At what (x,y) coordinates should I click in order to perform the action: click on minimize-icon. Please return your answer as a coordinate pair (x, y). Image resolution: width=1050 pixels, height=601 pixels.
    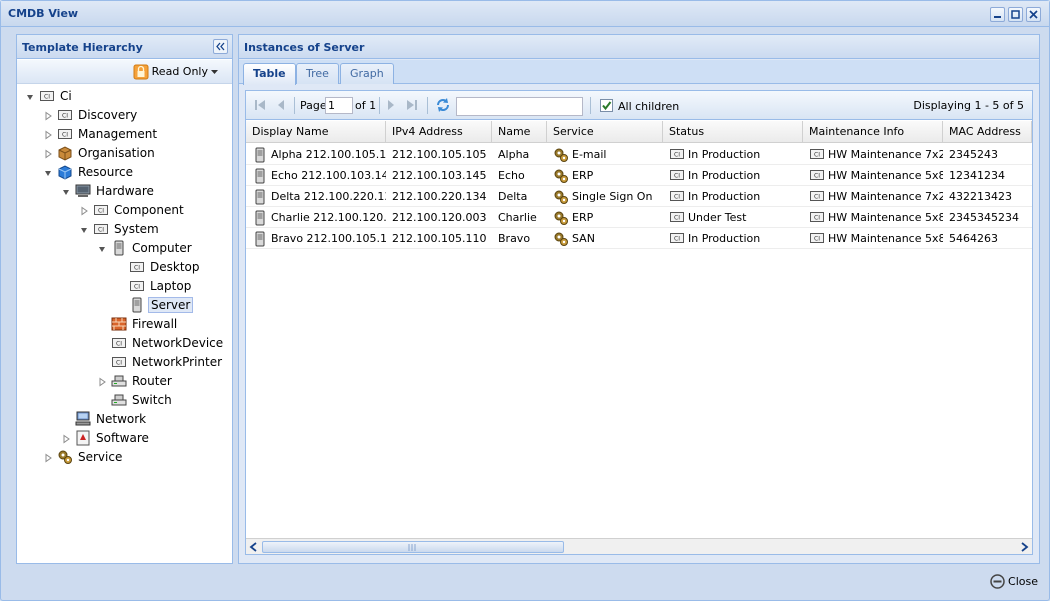
    Looking at the image, I should click on (997, 17).